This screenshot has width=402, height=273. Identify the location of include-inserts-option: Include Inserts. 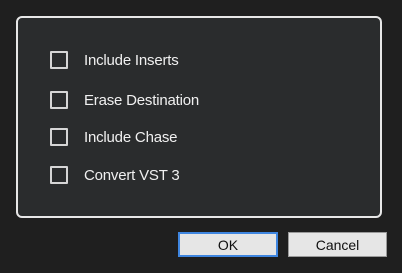
(114, 60).